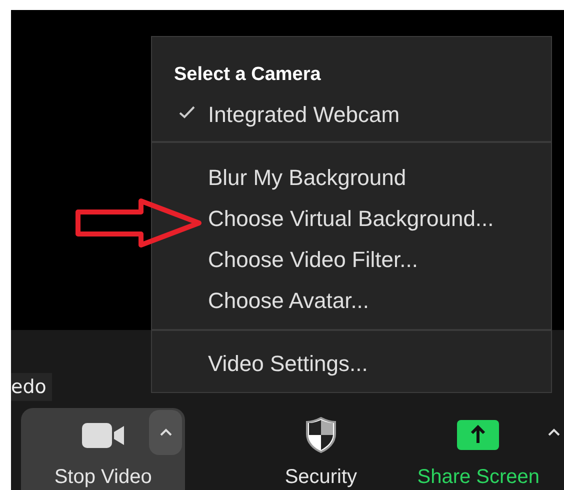 This screenshot has width=564, height=490. I want to click on menu-item: Blur My Background, so click(351, 177).